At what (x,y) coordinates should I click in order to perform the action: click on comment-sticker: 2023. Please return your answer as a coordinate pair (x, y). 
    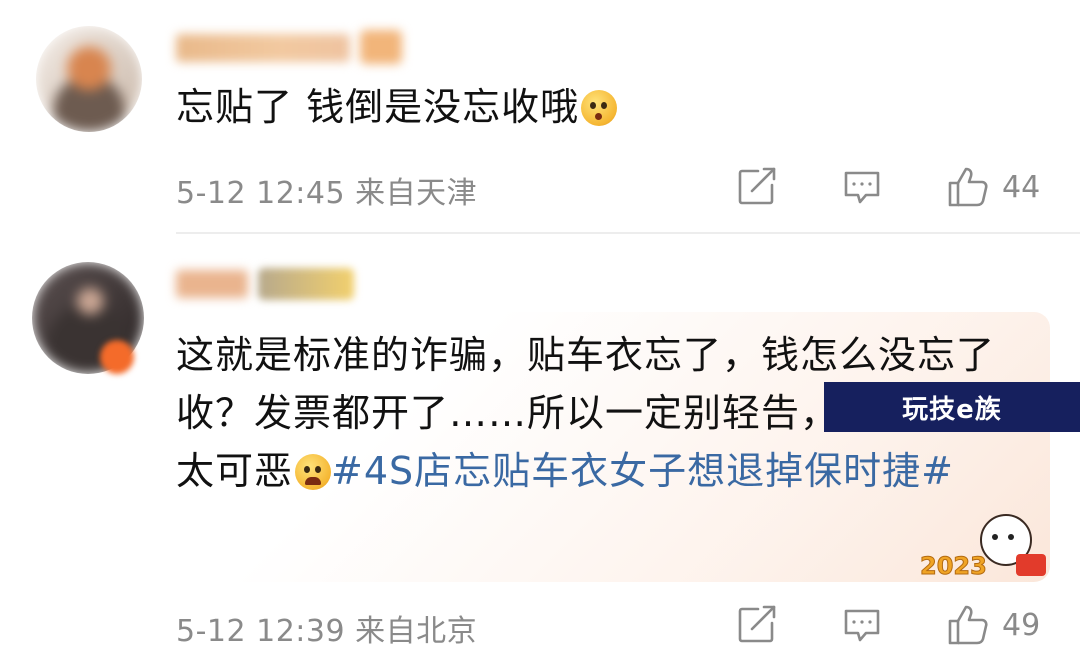
    Looking at the image, I should click on (985, 549).